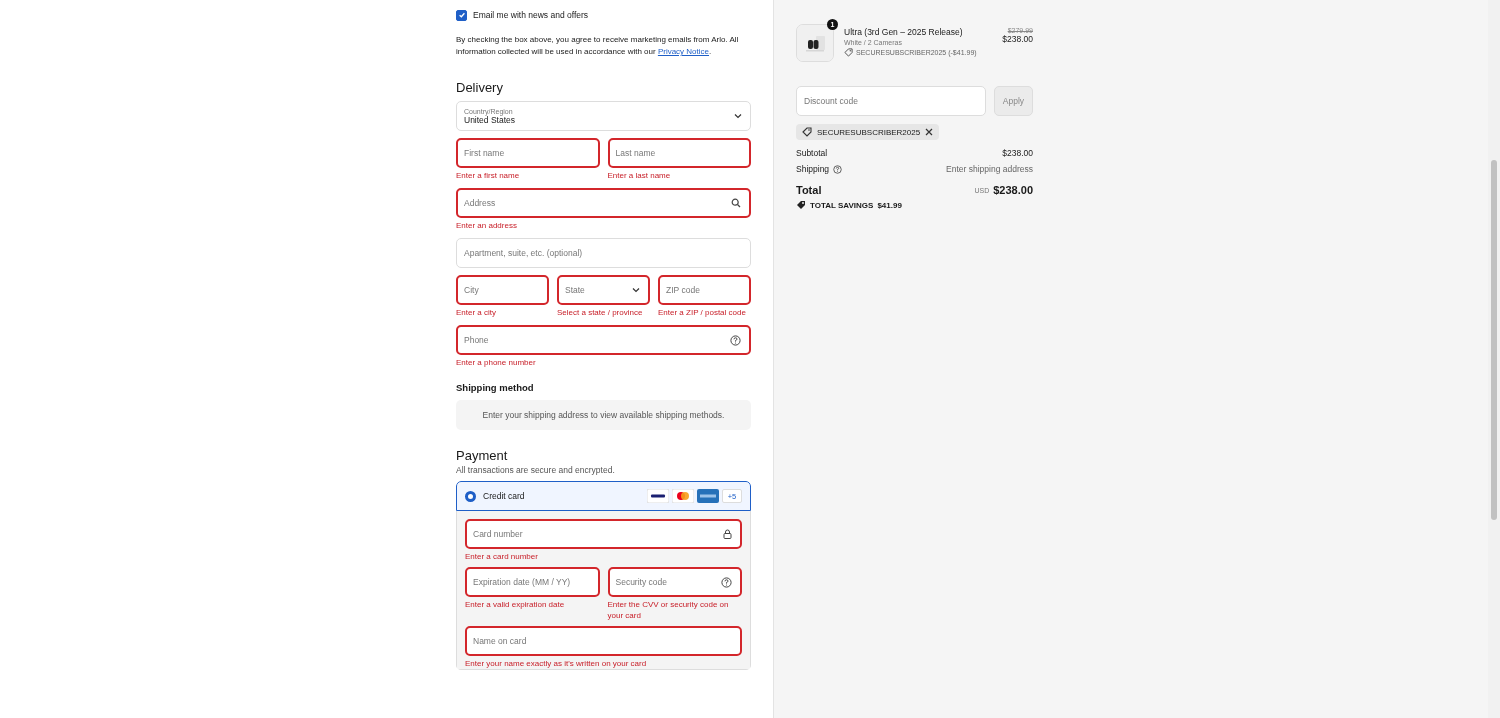 This screenshot has height=718, width=1500. Describe the element at coordinates (495, 387) in the screenshot. I see `section-heading: Shipping method` at that location.